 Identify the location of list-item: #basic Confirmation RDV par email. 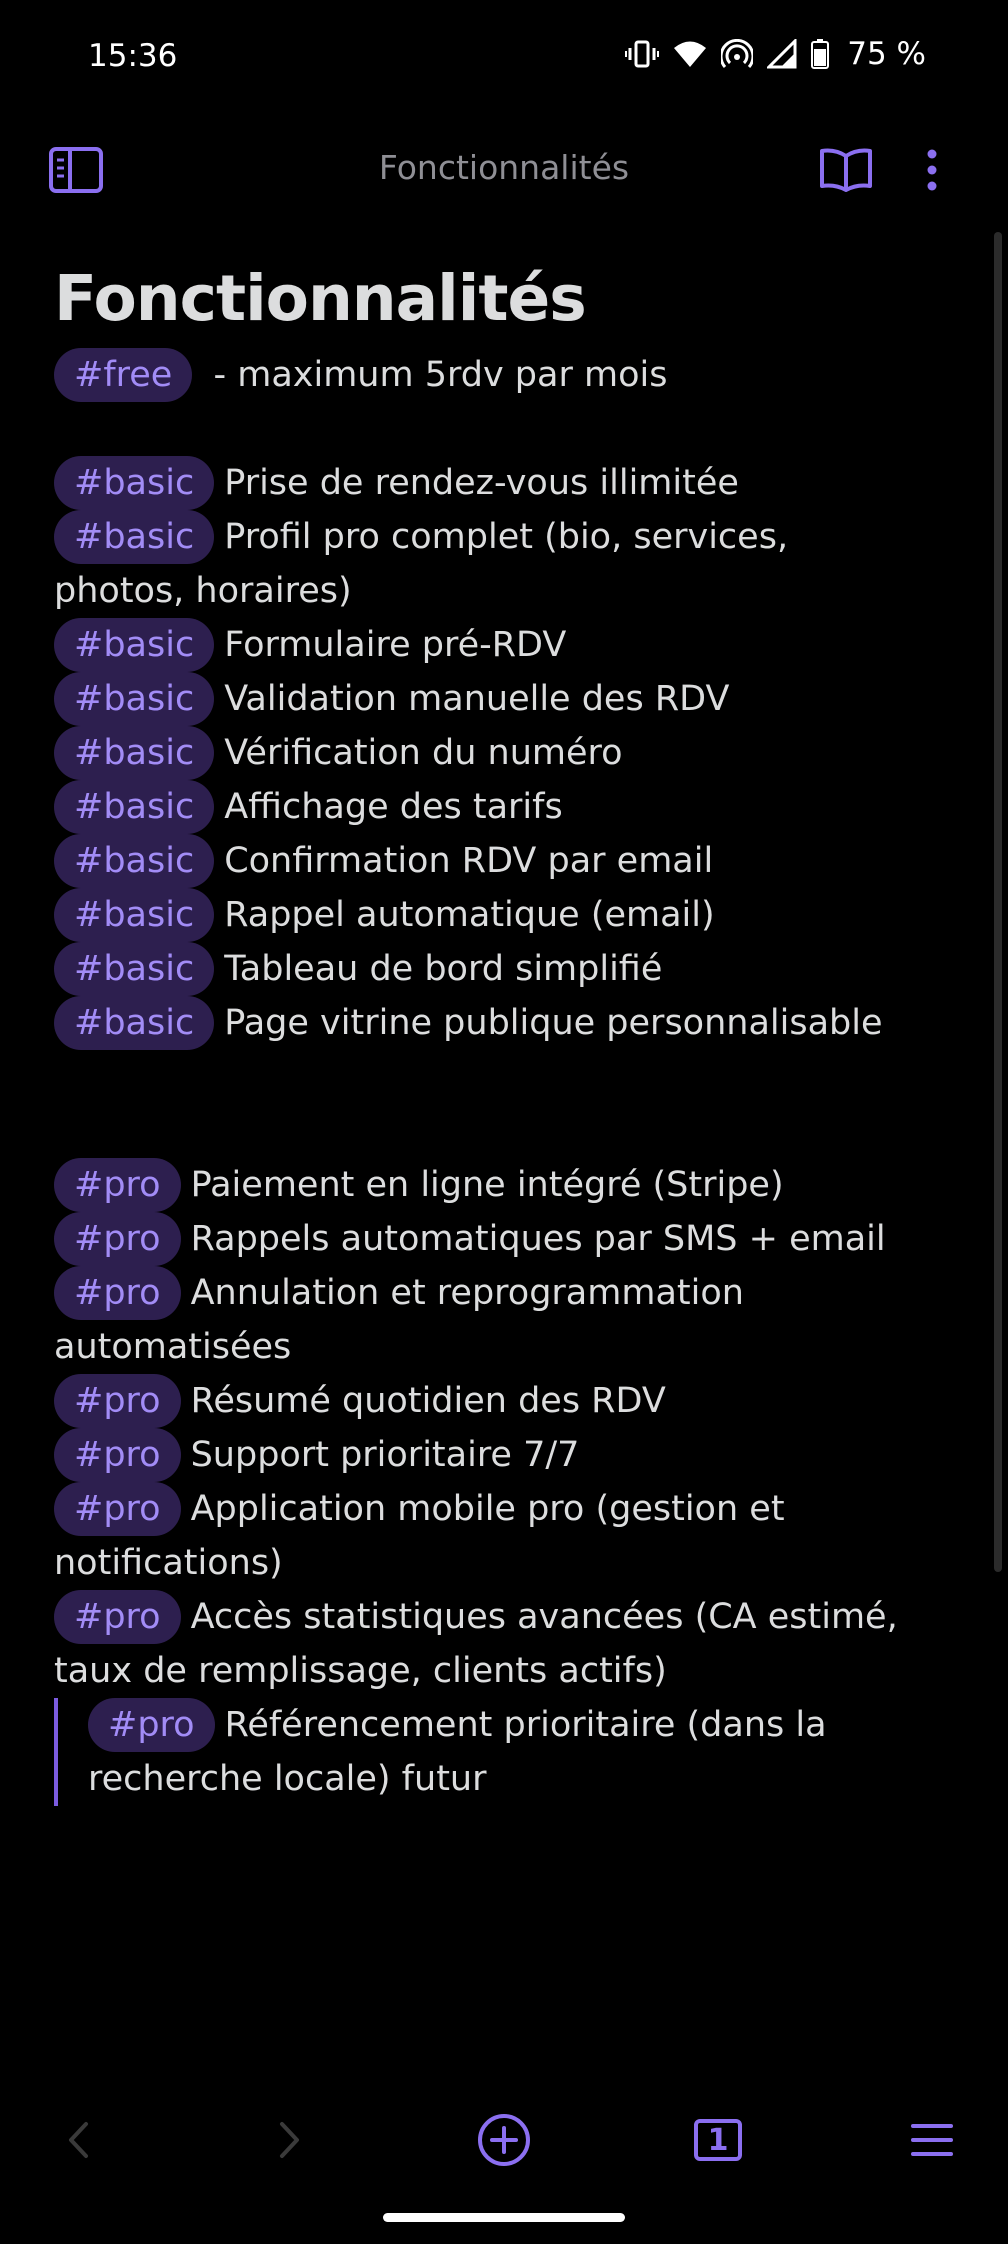
(489, 861).